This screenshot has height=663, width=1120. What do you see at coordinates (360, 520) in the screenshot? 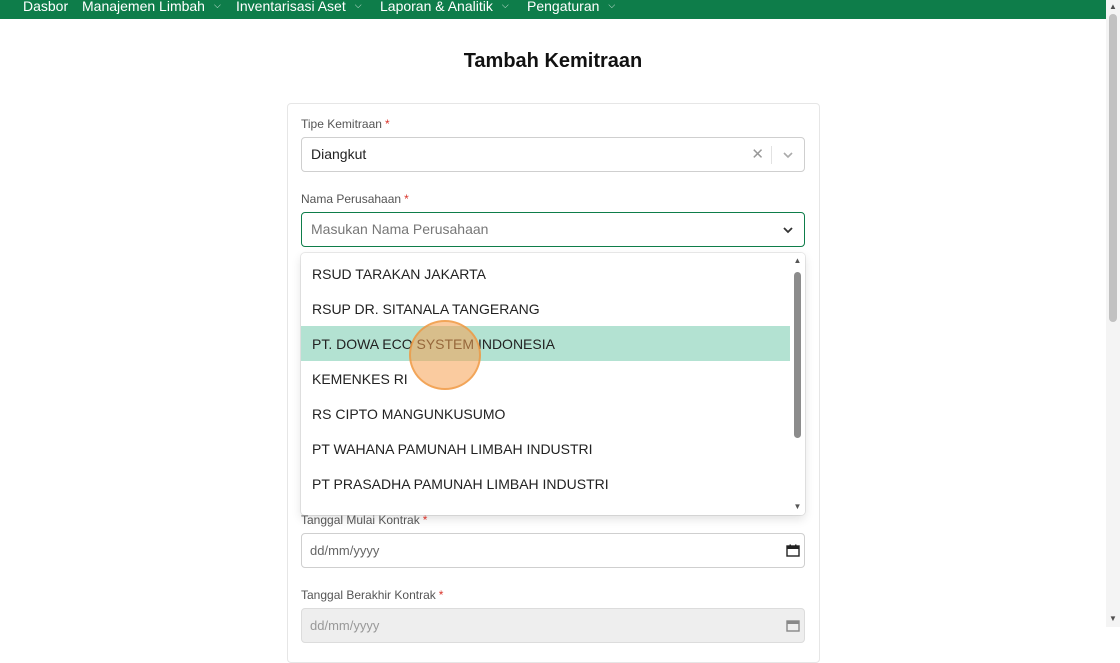
I see `field-label-text: Tanggal Mulai Kontrak` at bounding box center [360, 520].